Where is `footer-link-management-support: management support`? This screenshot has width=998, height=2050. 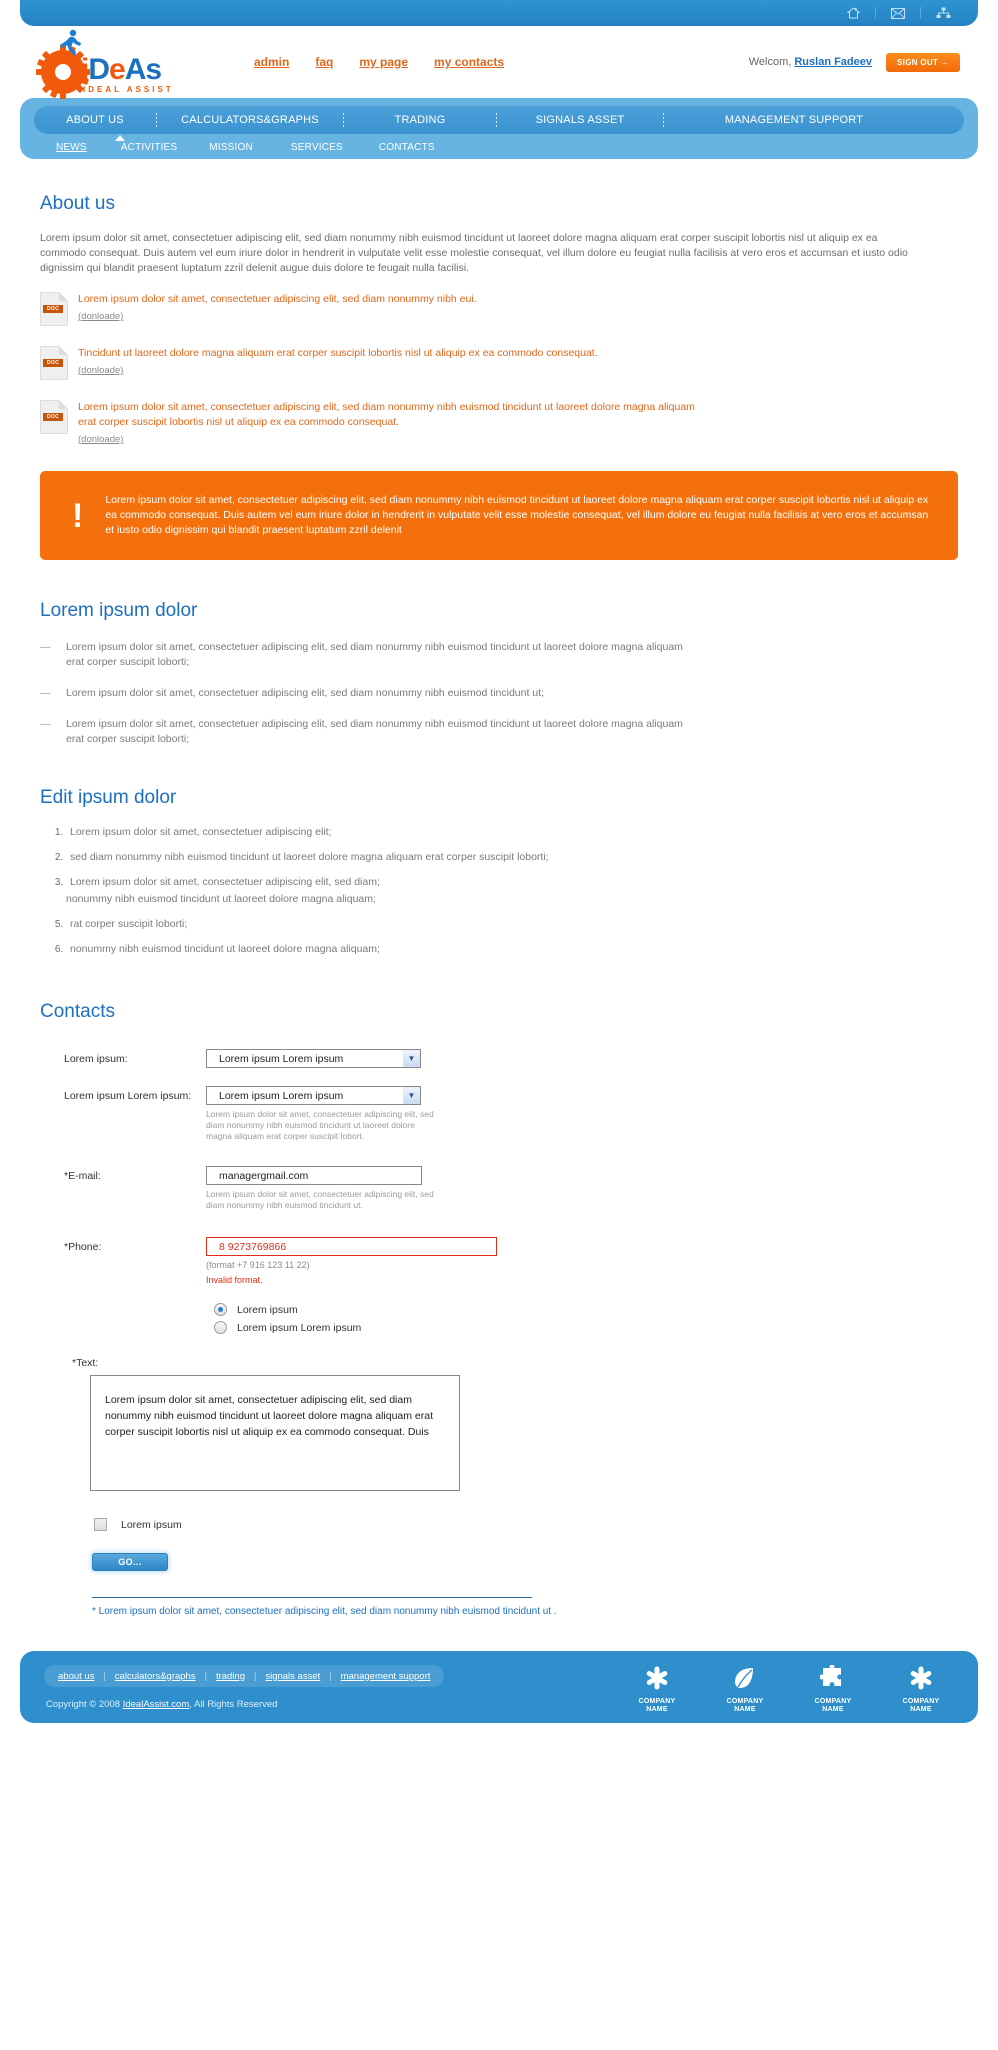
footer-link-management-support: management support is located at coordinates (386, 1676).